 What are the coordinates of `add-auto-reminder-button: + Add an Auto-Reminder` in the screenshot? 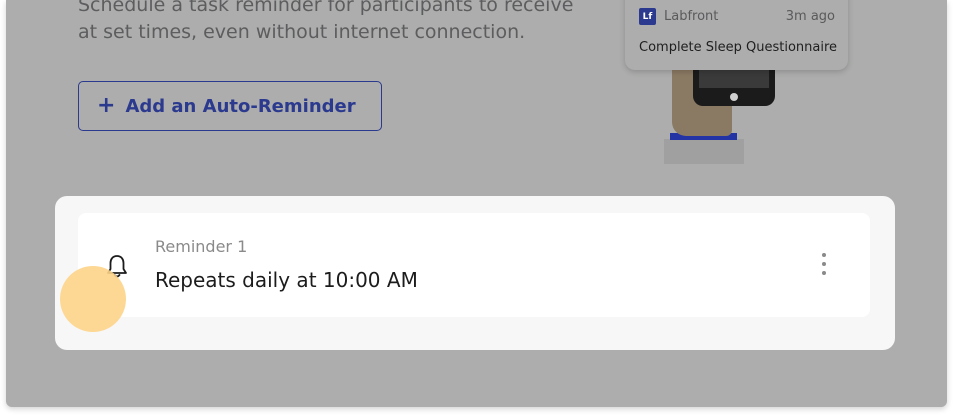 It's located at (230, 106).